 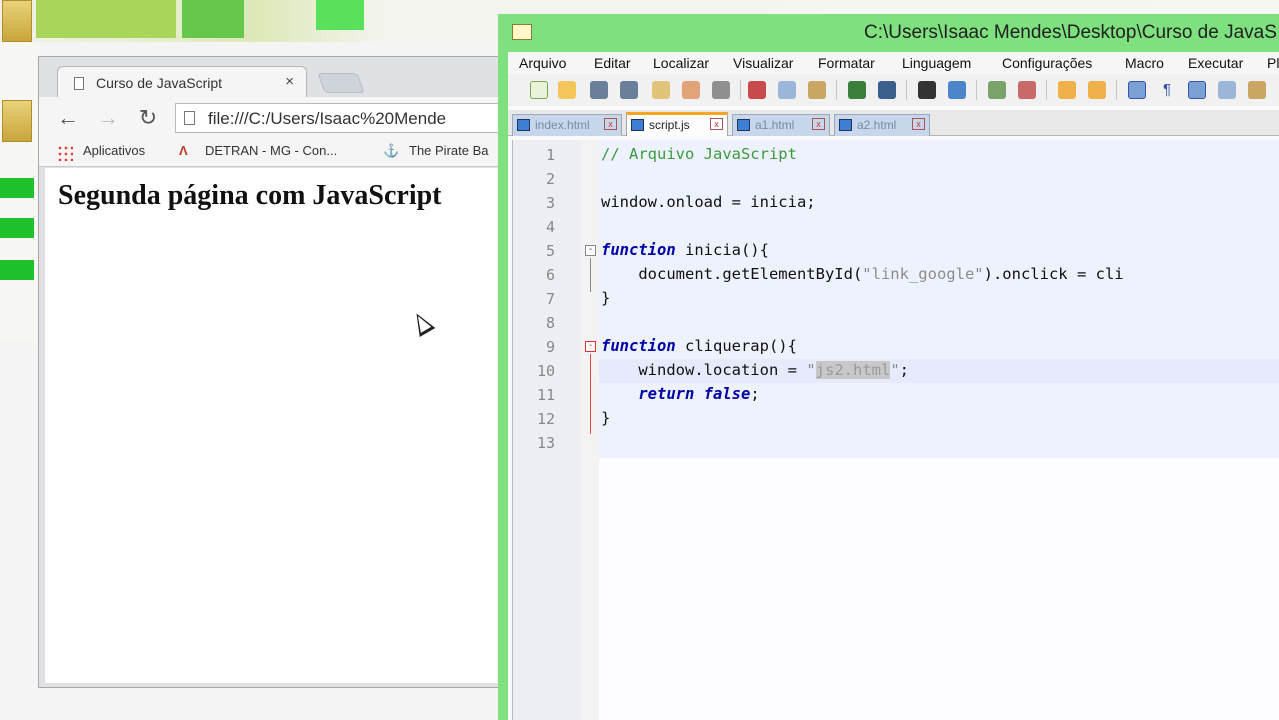 I want to click on zoom-out-icon, so click(x=1027, y=90).